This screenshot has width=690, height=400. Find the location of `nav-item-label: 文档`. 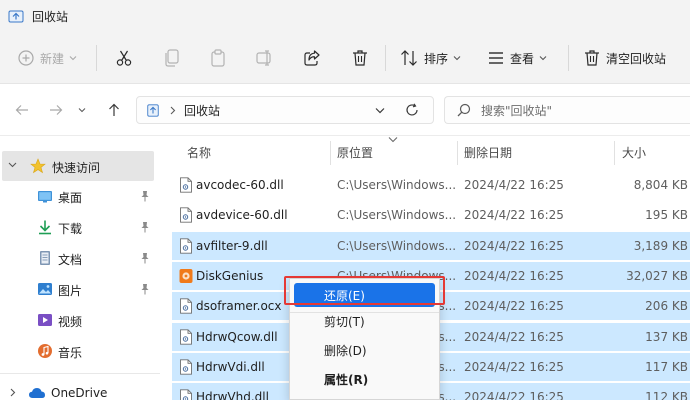

nav-item-label: 文档 is located at coordinates (70, 260).